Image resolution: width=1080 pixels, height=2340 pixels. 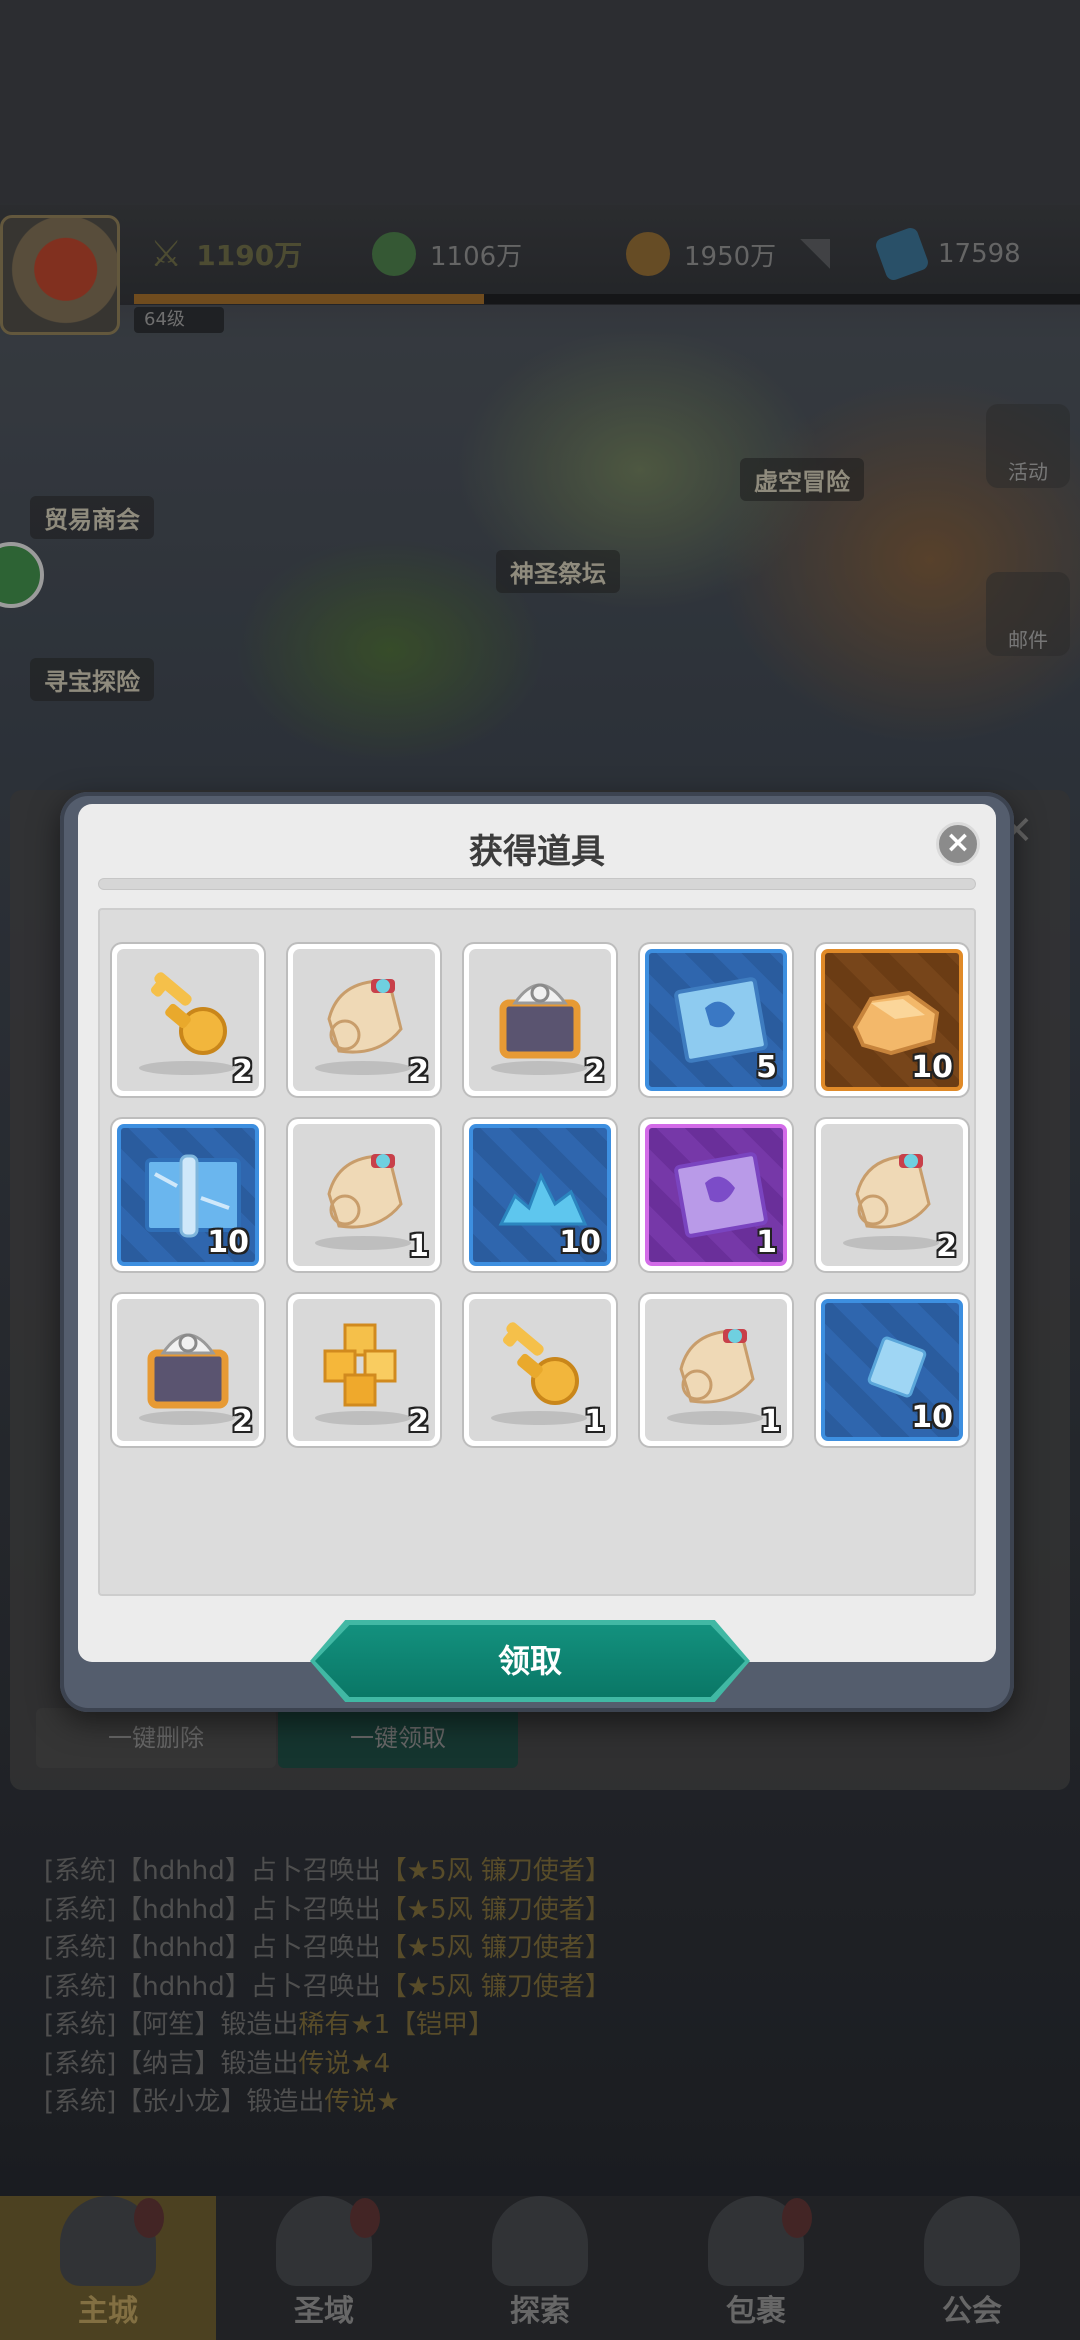 I want to click on claim-button-label: 领取, so click(x=530, y=1661).